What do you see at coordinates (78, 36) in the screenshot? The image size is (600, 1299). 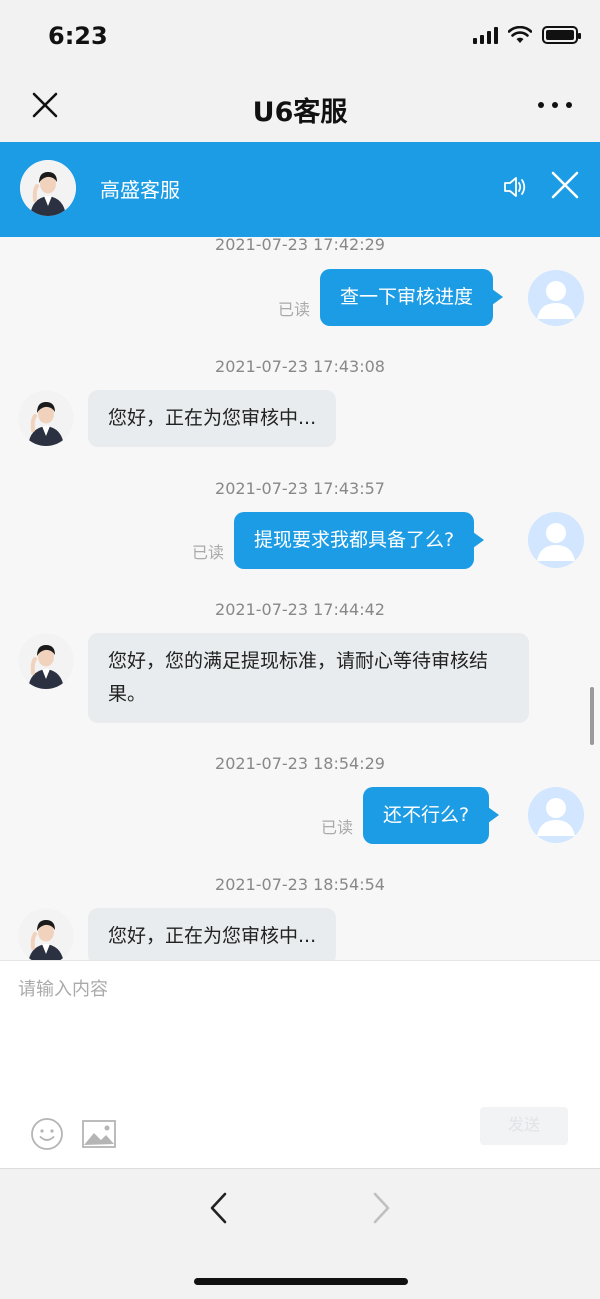 I see `status-time: 6:23` at bounding box center [78, 36].